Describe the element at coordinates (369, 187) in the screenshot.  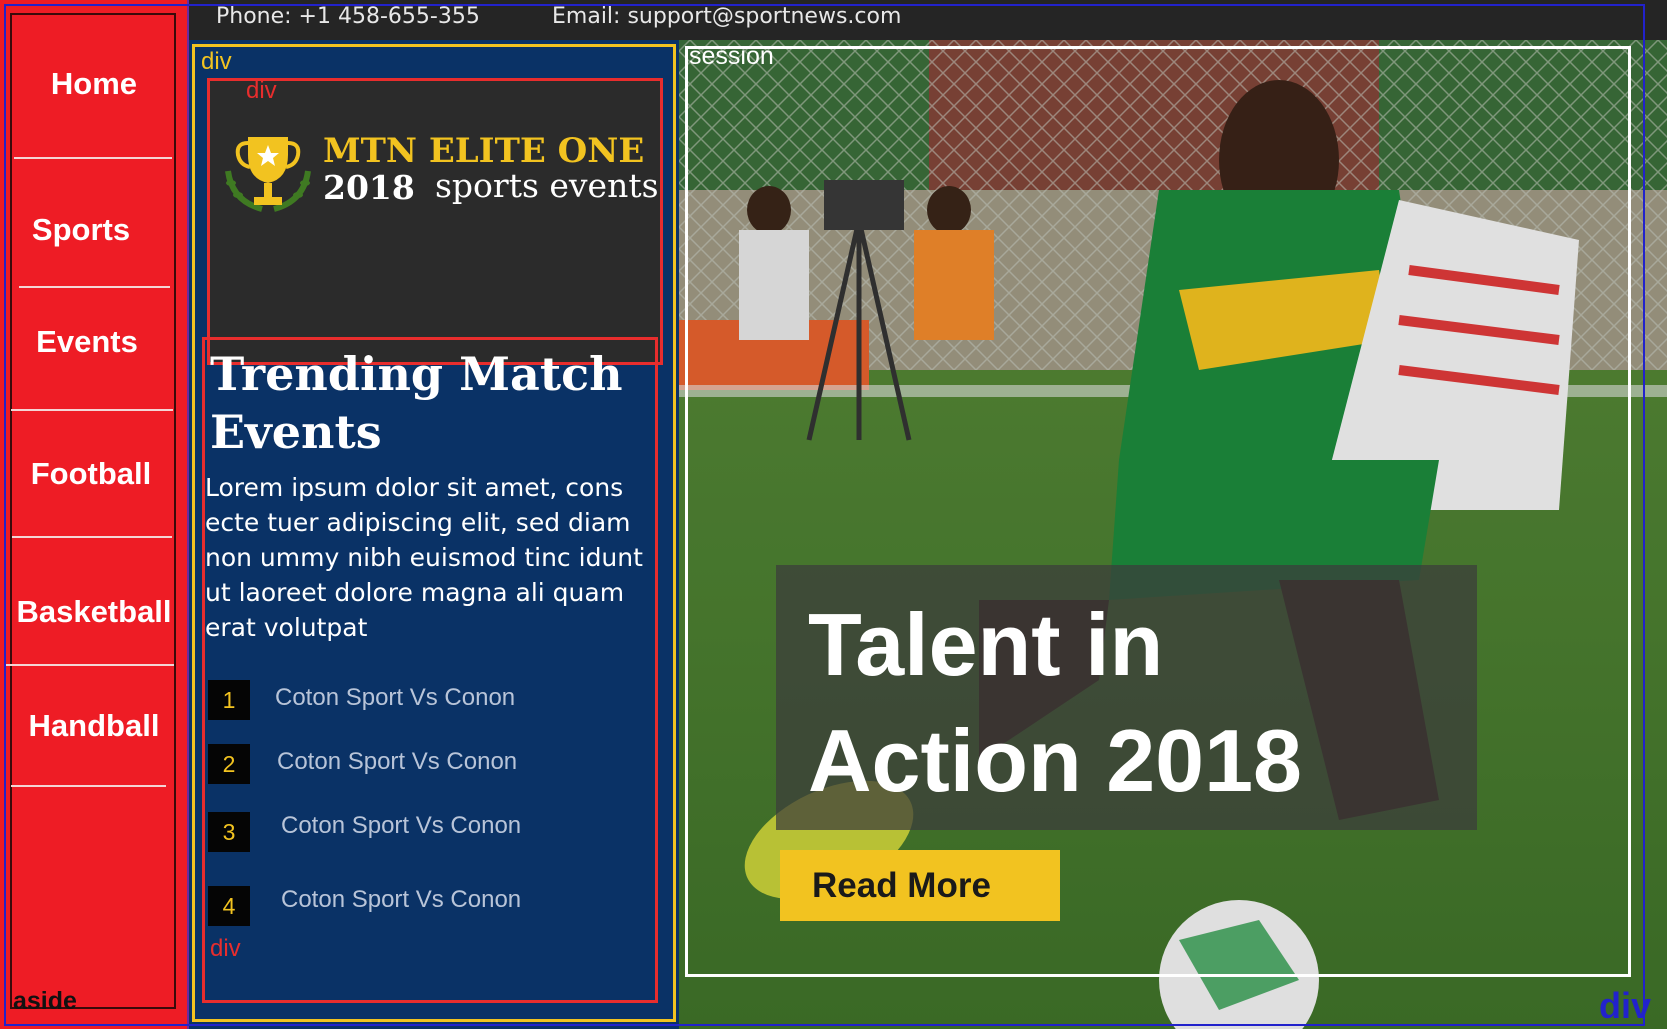
I see `logo-year: 2018` at that location.